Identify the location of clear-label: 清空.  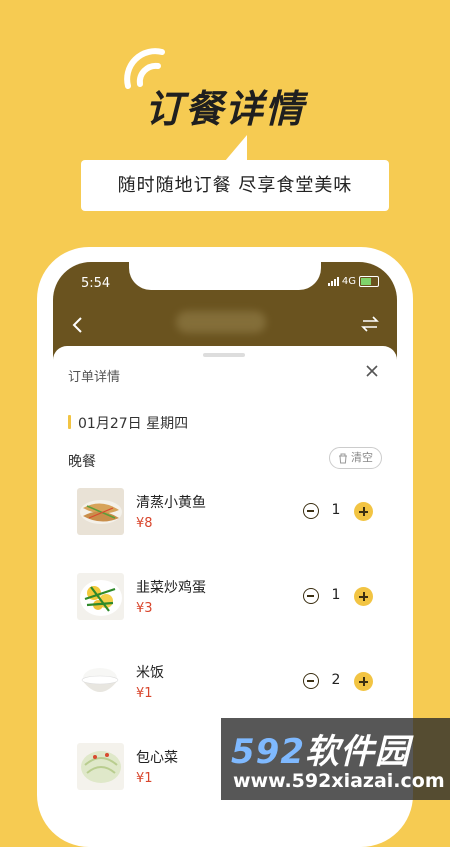
(362, 457).